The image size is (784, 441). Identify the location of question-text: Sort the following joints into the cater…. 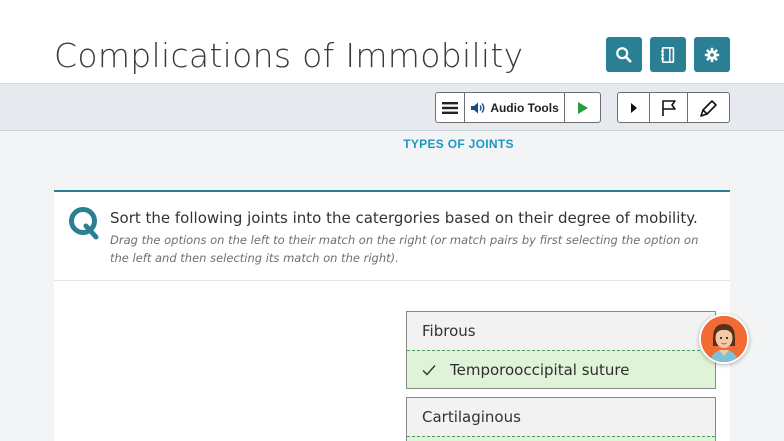
(404, 218).